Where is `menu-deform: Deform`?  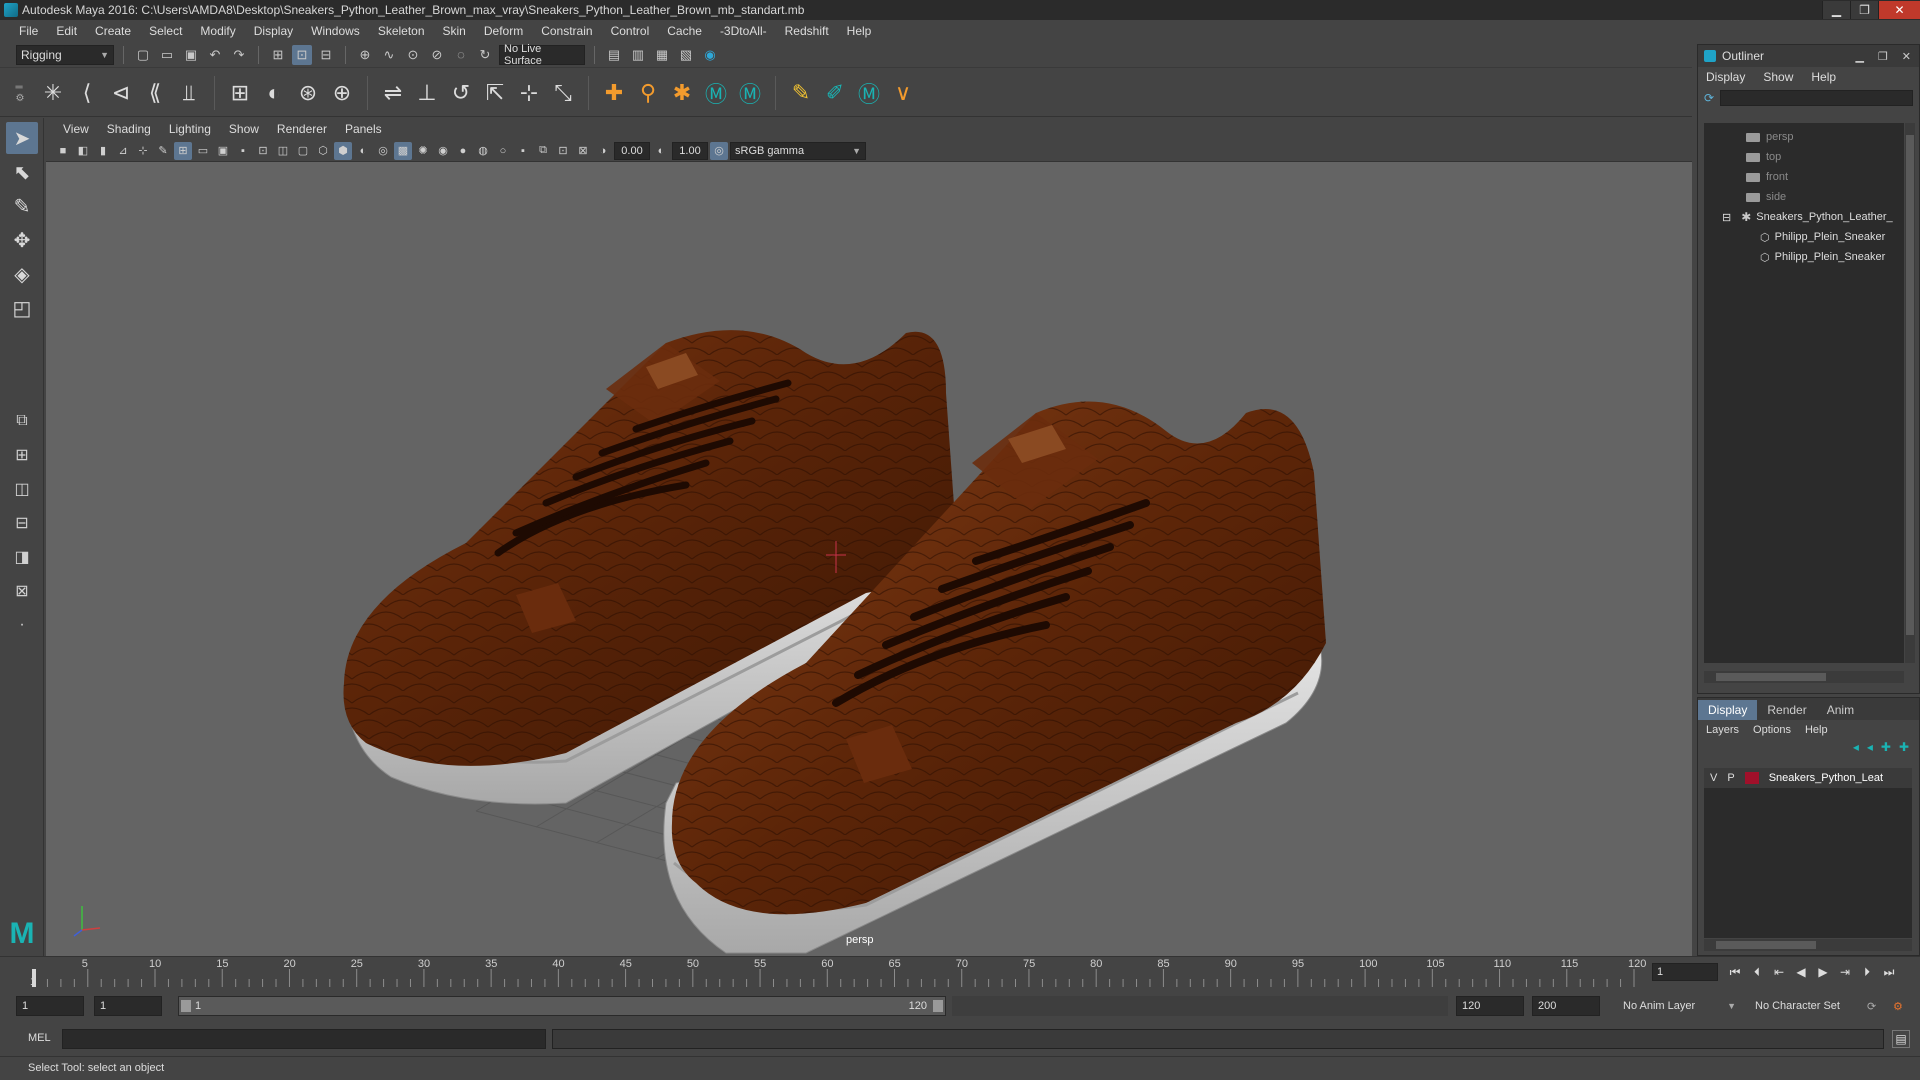
menu-deform: Deform is located at coordinates (503, 31).